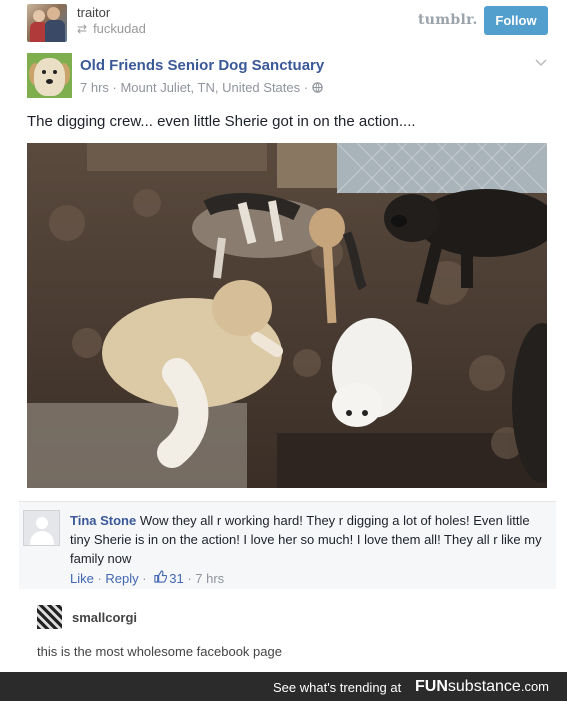 This screenshot has width=567, height=701. Describe the element at coordinates (104, 617) in the screenshot. I see `reblogger-username: smallcorgi` at that location.